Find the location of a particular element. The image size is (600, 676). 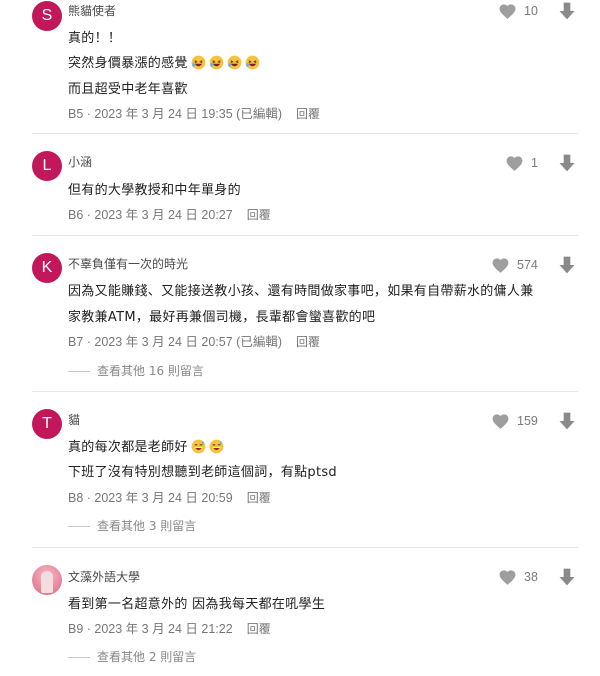

comment-meta: B5 · 2023 年 3 月 24 日 19:35 (已編輯) 回覆 is located at coordinates (194, 112).